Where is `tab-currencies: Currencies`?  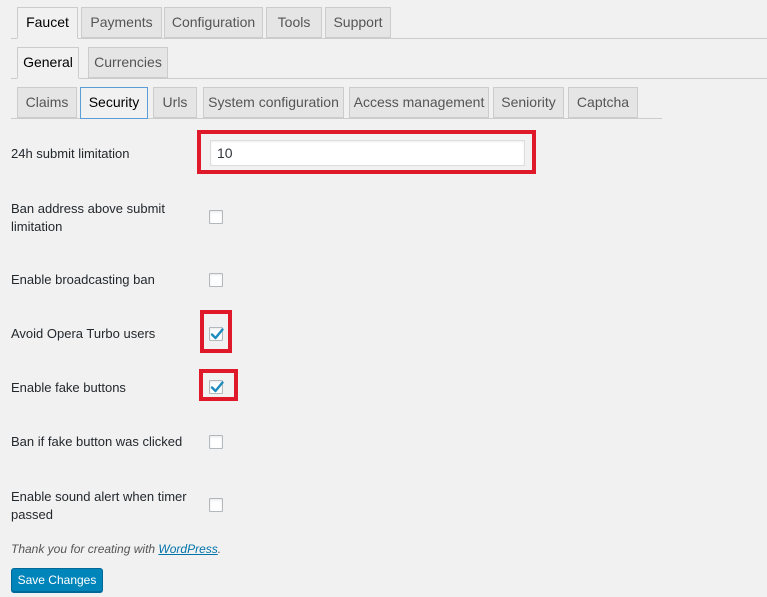
tab-currencies: Currencies is located at coordinates (128, 62).